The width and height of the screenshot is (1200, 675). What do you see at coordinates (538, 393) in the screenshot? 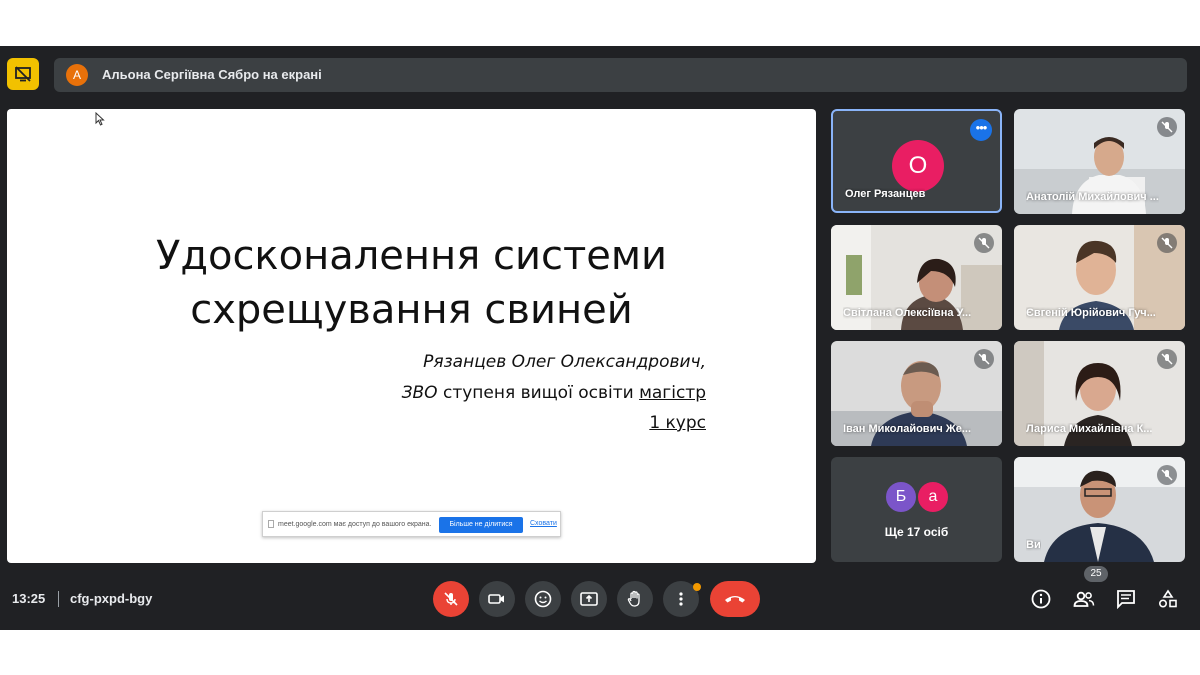
I see `degree-mid: ступеня вищої освіти` at bounding box center [538, 393].